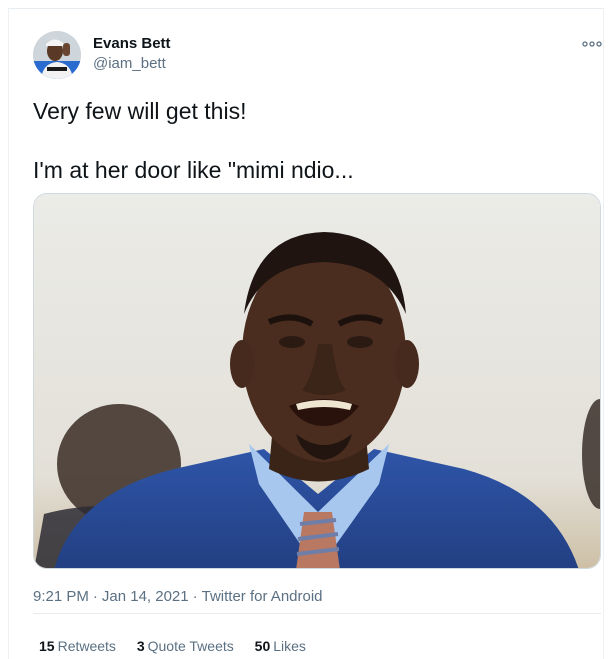 This screenshot has width=612, height=659. I want to click on quote-tweets-stat: 3 Quote Tweets, so click(185, 646).